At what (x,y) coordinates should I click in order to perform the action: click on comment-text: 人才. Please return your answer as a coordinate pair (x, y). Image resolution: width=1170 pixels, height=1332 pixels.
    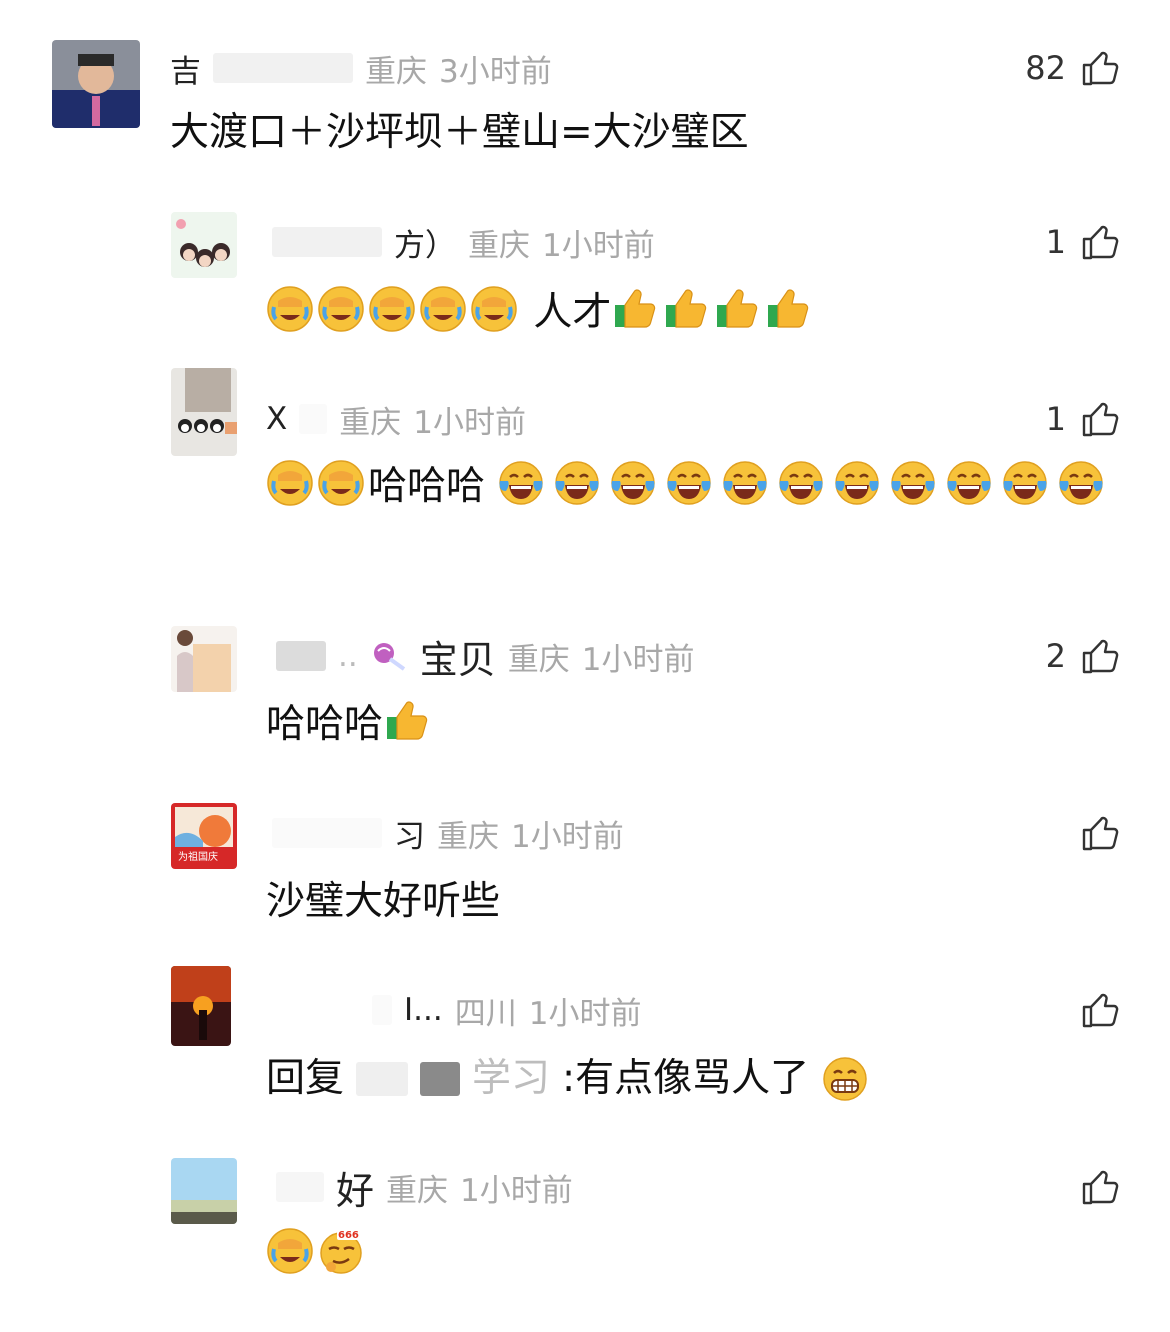
    Looking at the image, I should click on (540, 313).